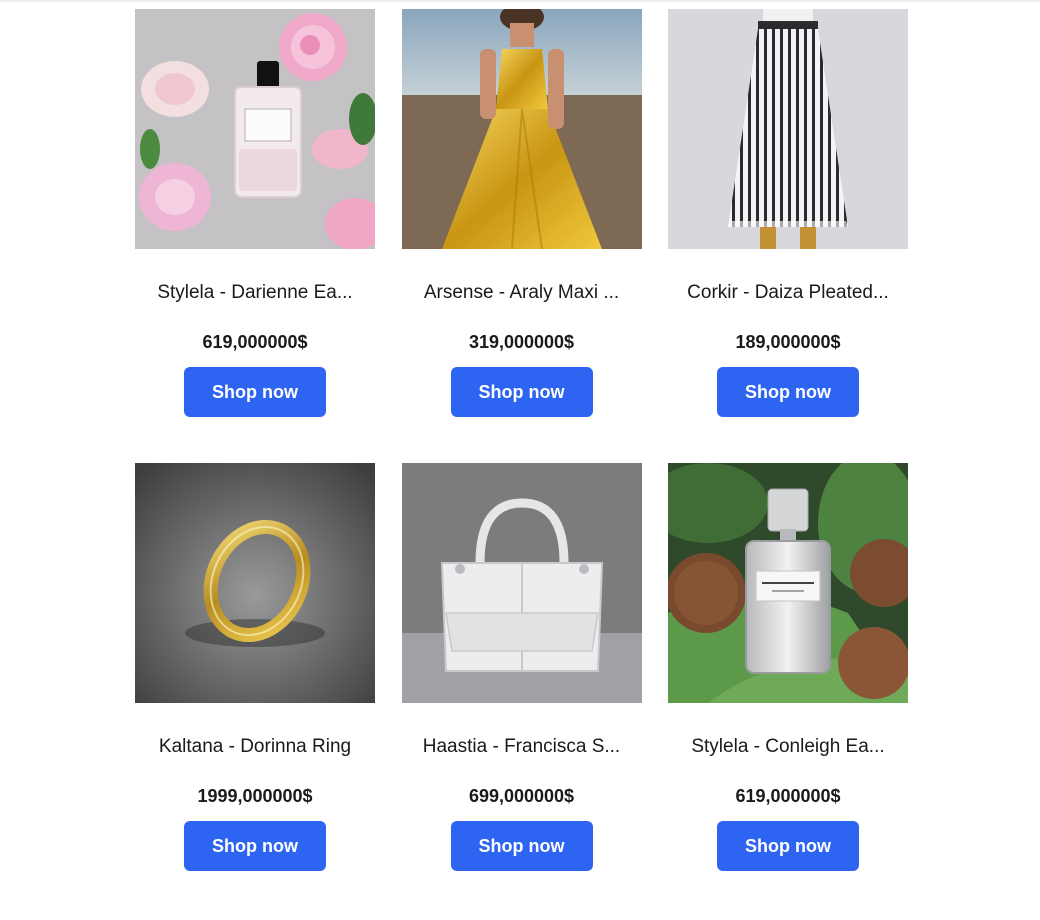  I want to click on product-price: 319,000000$, so click(521, 342).